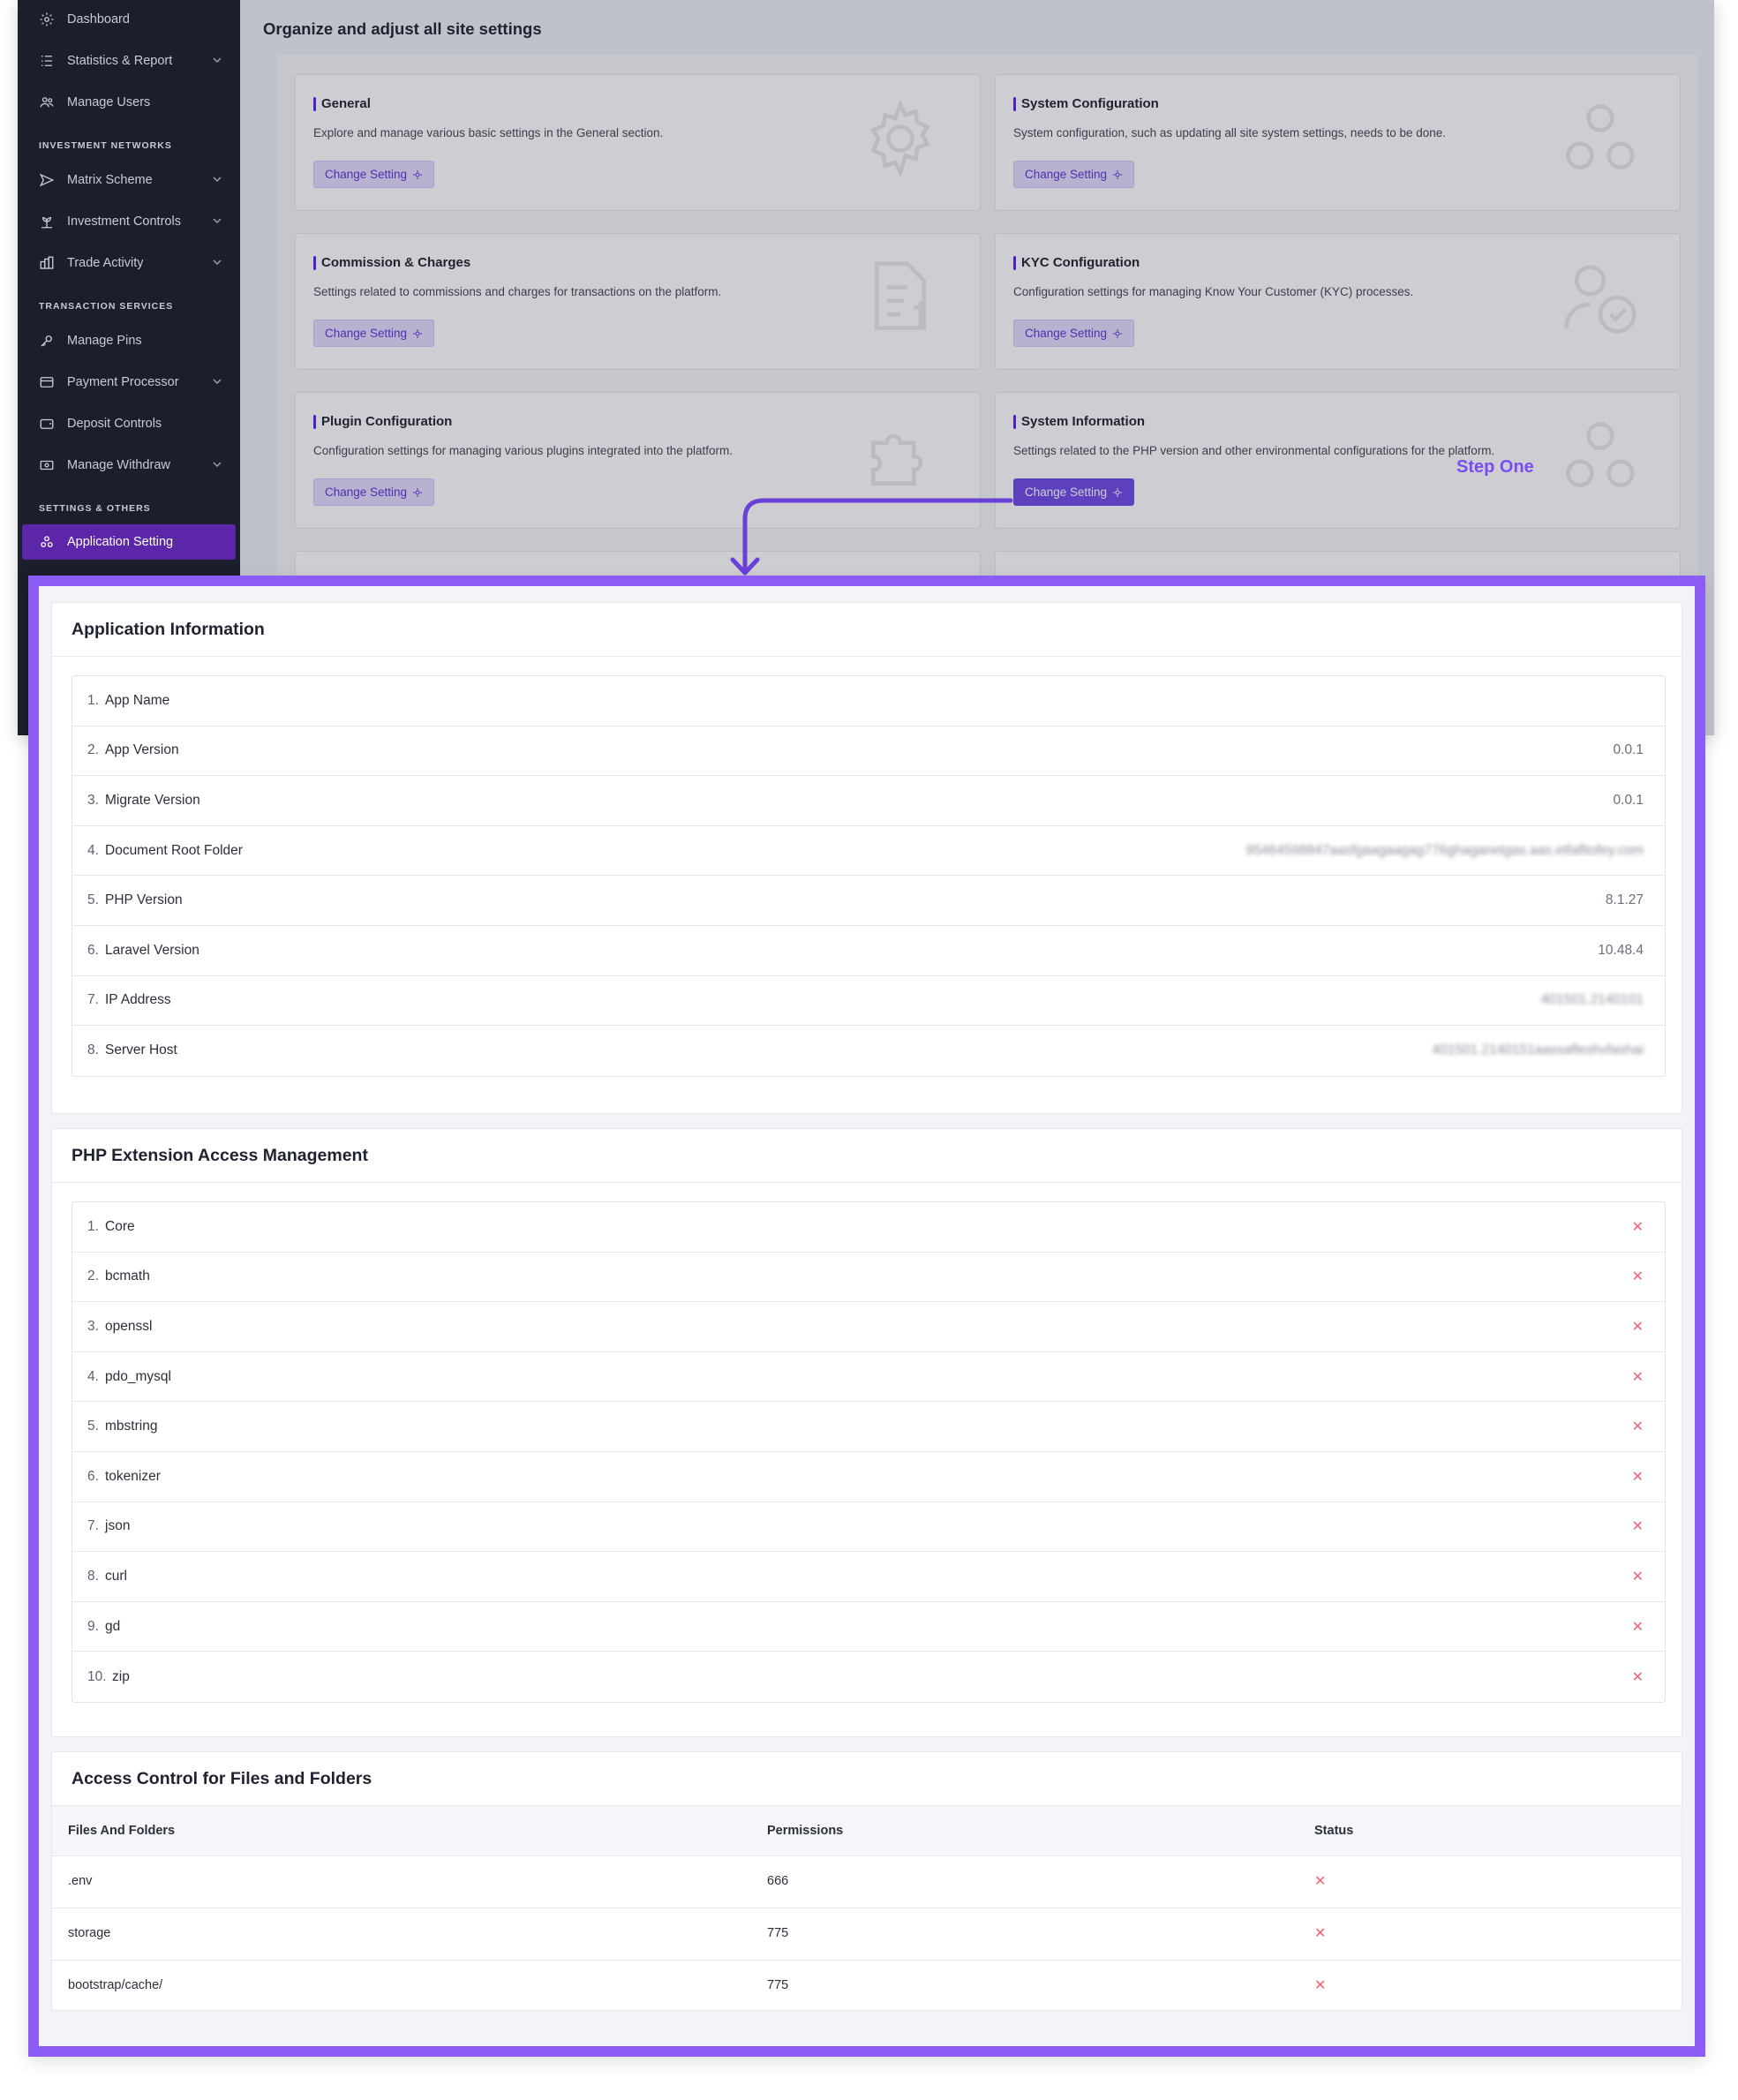 This screenshot has width=1738, height=2100. I want to click on item-number: 1., so click(93, 1226).